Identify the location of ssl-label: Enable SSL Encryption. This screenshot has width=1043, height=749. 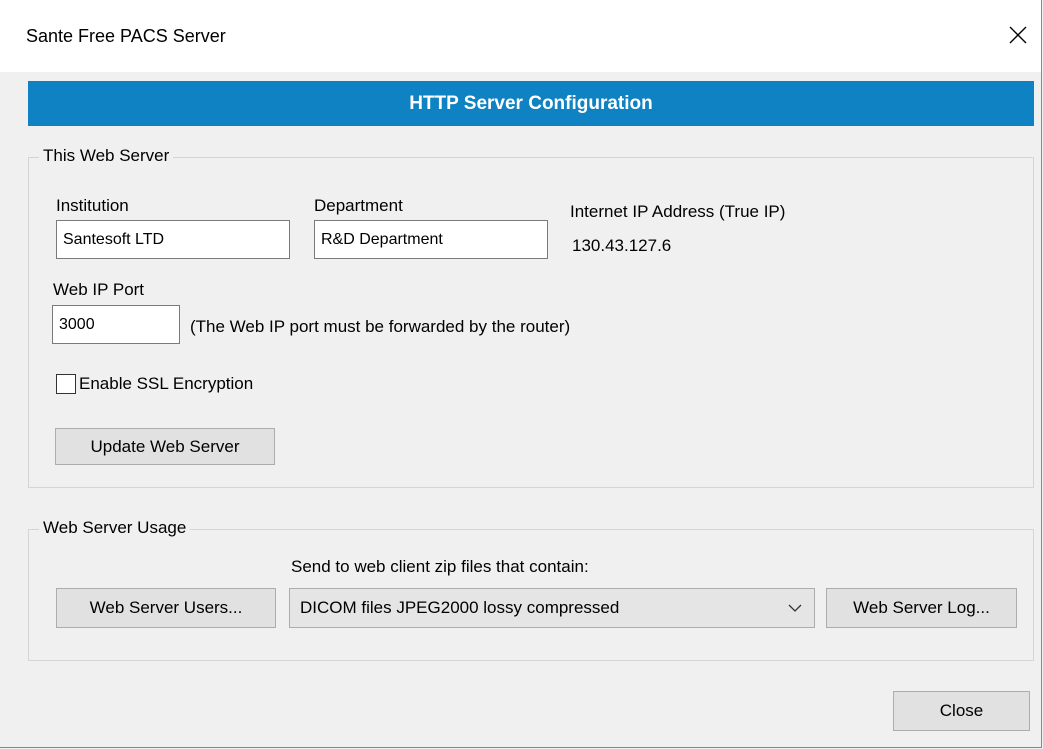
(166, 384).